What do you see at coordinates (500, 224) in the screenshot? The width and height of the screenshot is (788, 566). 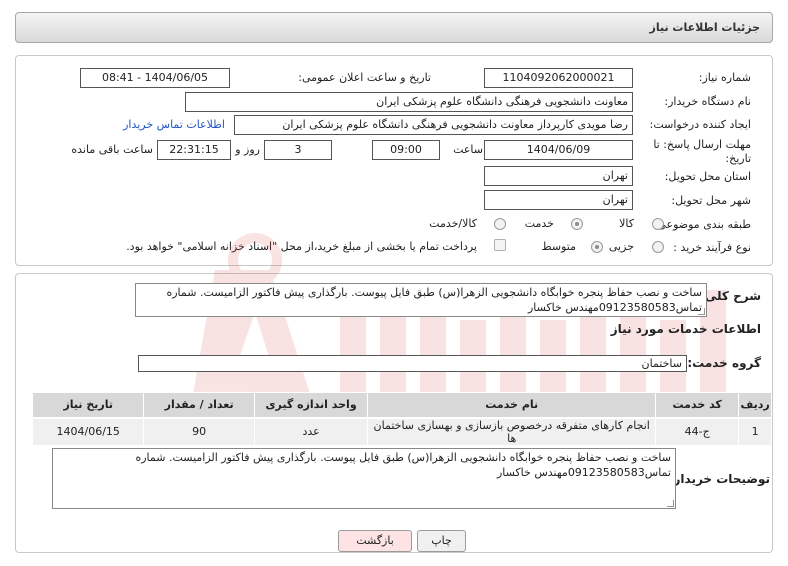 I see `category-radio-goods-service` at bounding box center [500, 224].